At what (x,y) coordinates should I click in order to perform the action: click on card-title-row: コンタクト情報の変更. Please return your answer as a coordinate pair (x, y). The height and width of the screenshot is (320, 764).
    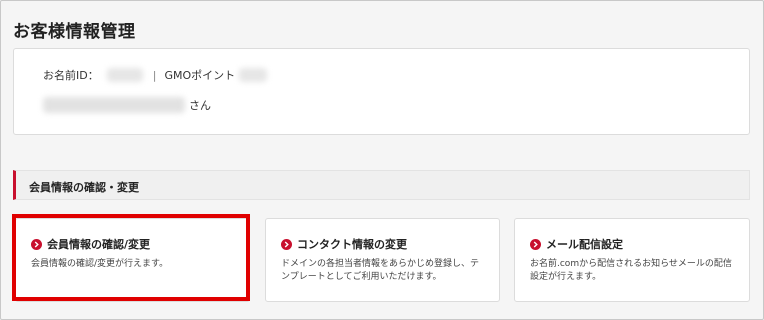
    Looking at the image, I should click on (344, 244).